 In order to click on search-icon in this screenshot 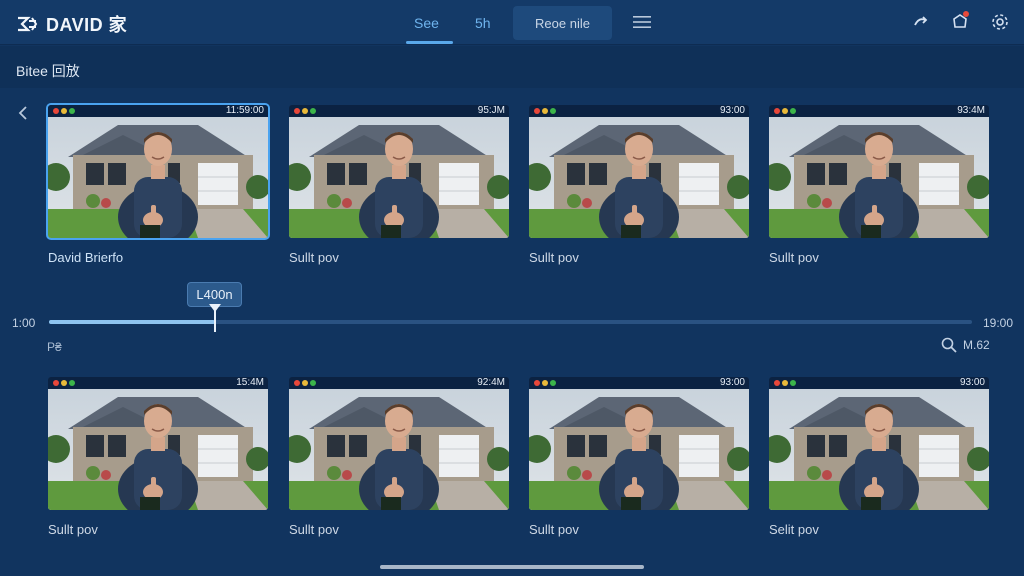, I will do `click(949, 345)`.